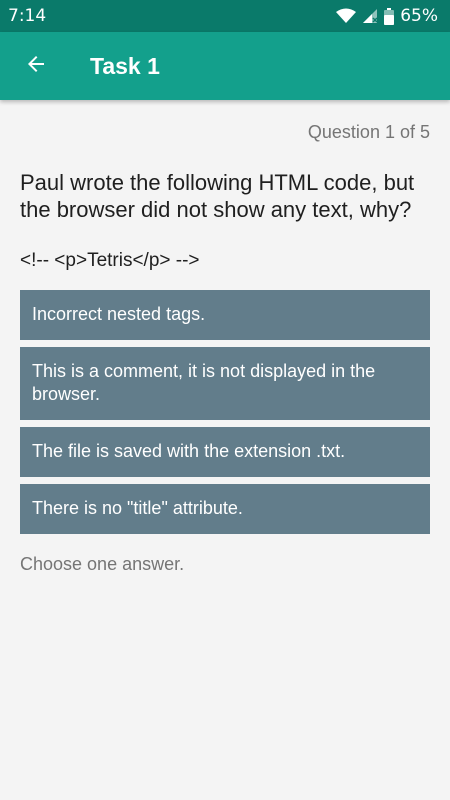 This screenshot has height=800, width=450. I want to click on answer-option-1: Incorrect nested tags., so click(225, 315).